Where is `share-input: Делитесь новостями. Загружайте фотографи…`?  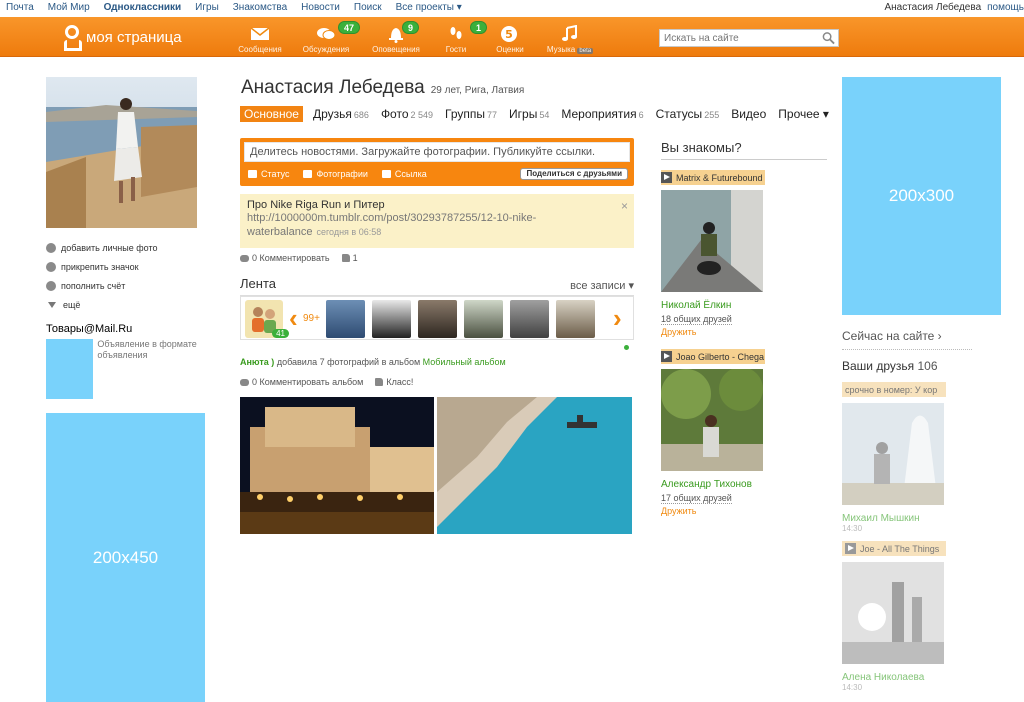
share-input: Делитесь новостями. Загружайте фотографи… is located at coordinates (437, 152).